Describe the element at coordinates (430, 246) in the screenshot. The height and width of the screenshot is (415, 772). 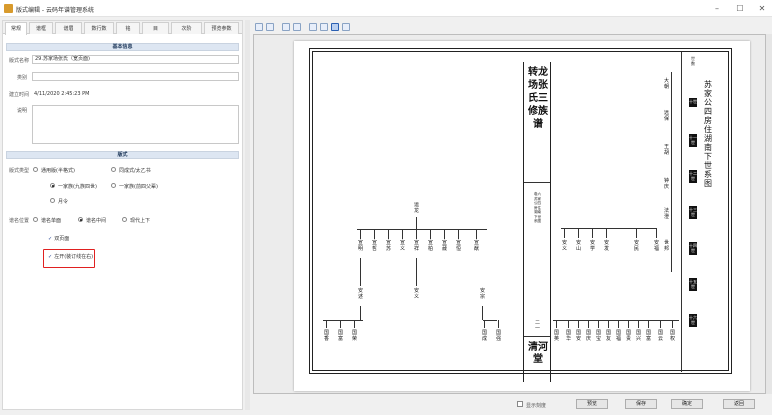
I see `tree-node: 宣 柏` at that location.